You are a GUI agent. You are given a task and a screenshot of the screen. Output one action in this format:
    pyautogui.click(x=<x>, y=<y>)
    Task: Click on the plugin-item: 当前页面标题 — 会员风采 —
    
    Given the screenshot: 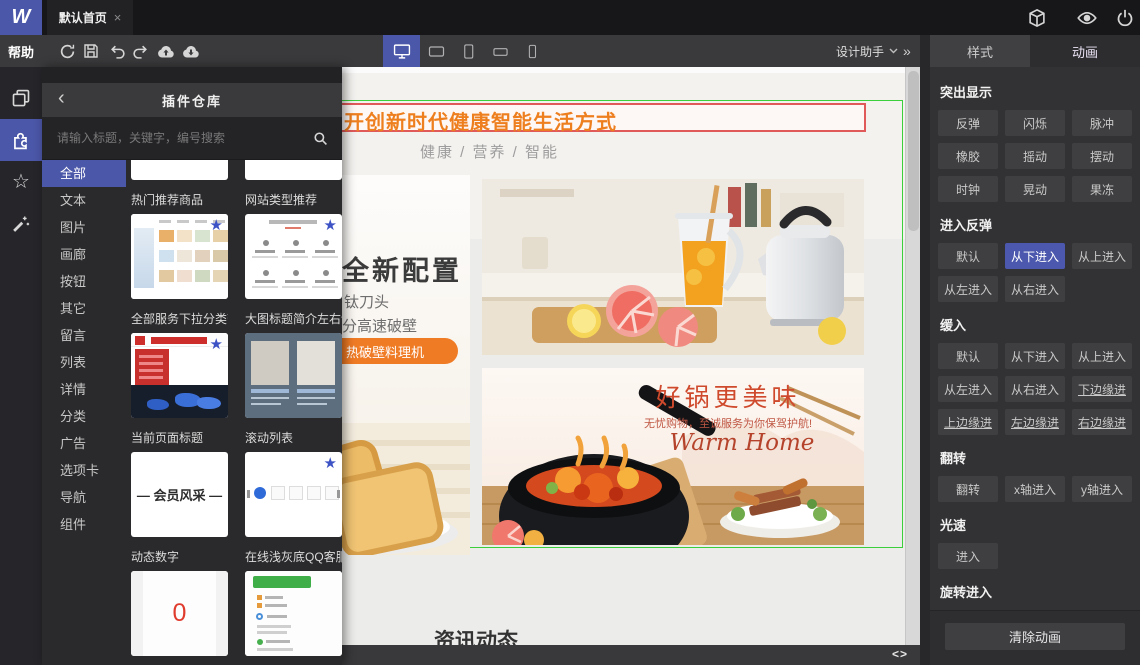 What is the action you would take?
    pyautogui.click(x=179, y=483)
    